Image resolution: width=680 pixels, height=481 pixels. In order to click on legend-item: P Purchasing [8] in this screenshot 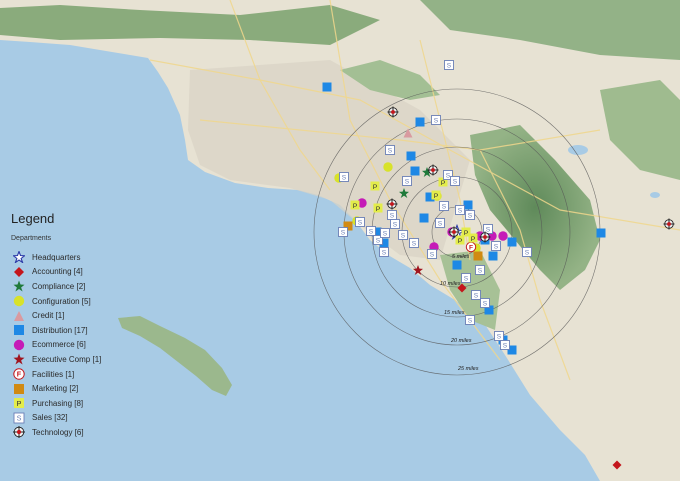, I will do `click(86, 403)`.